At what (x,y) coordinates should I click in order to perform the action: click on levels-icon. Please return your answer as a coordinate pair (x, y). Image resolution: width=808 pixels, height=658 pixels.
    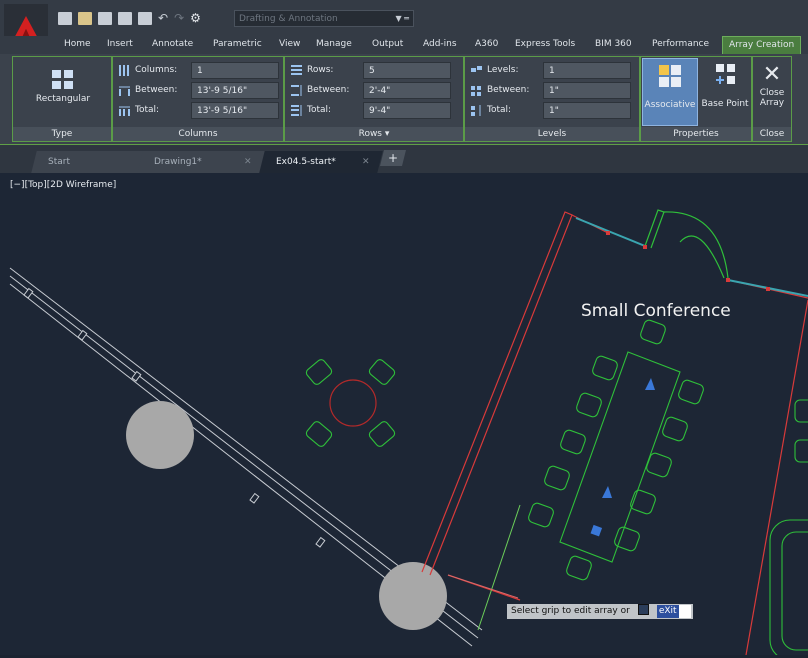
    Looking at the image, I should click on (476, 70).